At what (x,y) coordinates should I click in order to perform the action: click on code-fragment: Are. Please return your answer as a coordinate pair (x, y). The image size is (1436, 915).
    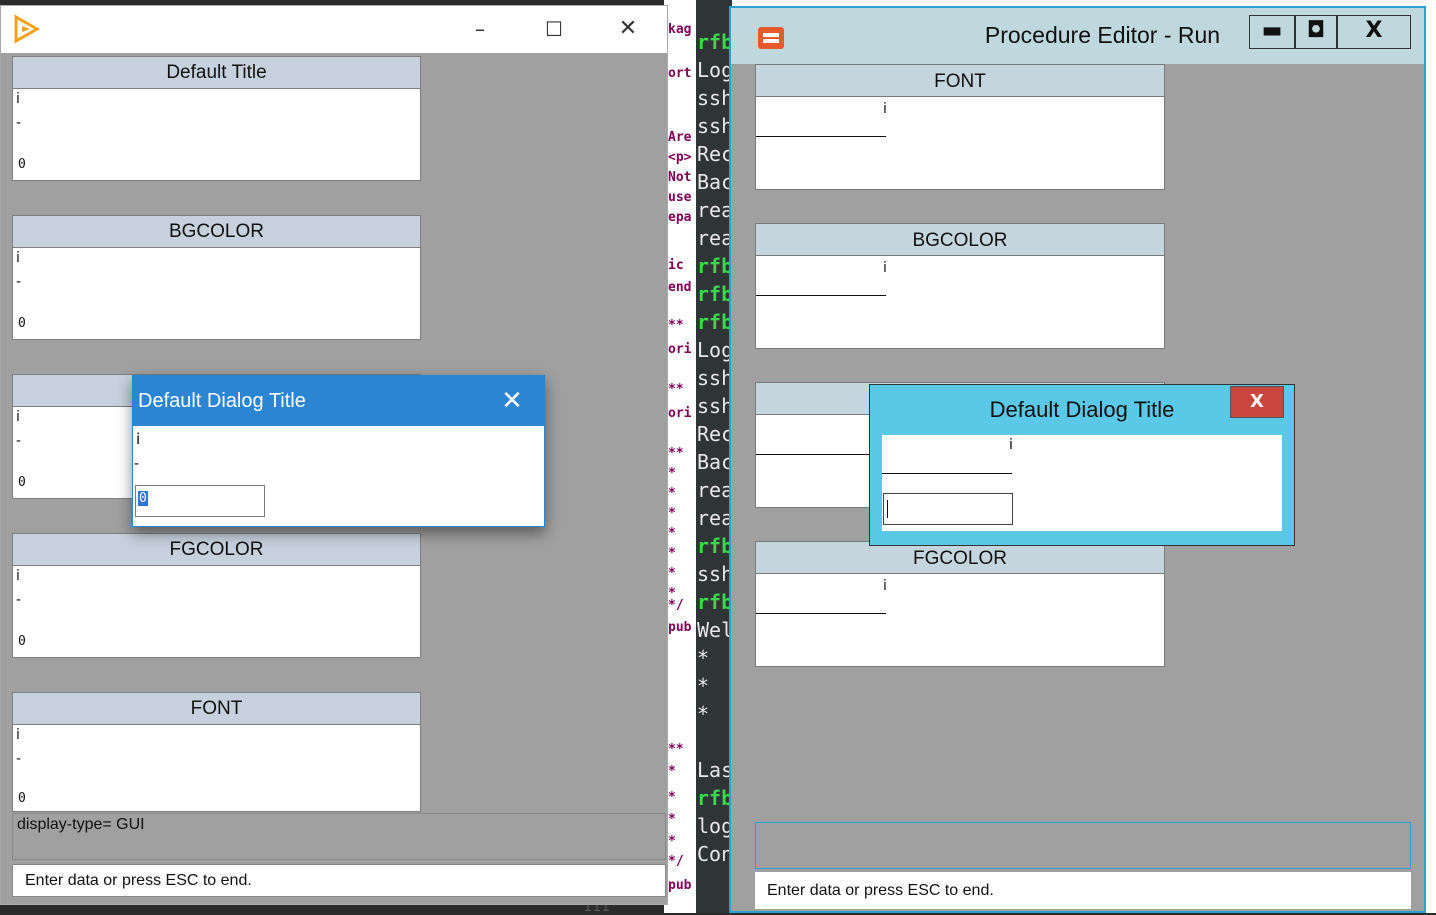
    Looking at the image, I should click on (680, 137).